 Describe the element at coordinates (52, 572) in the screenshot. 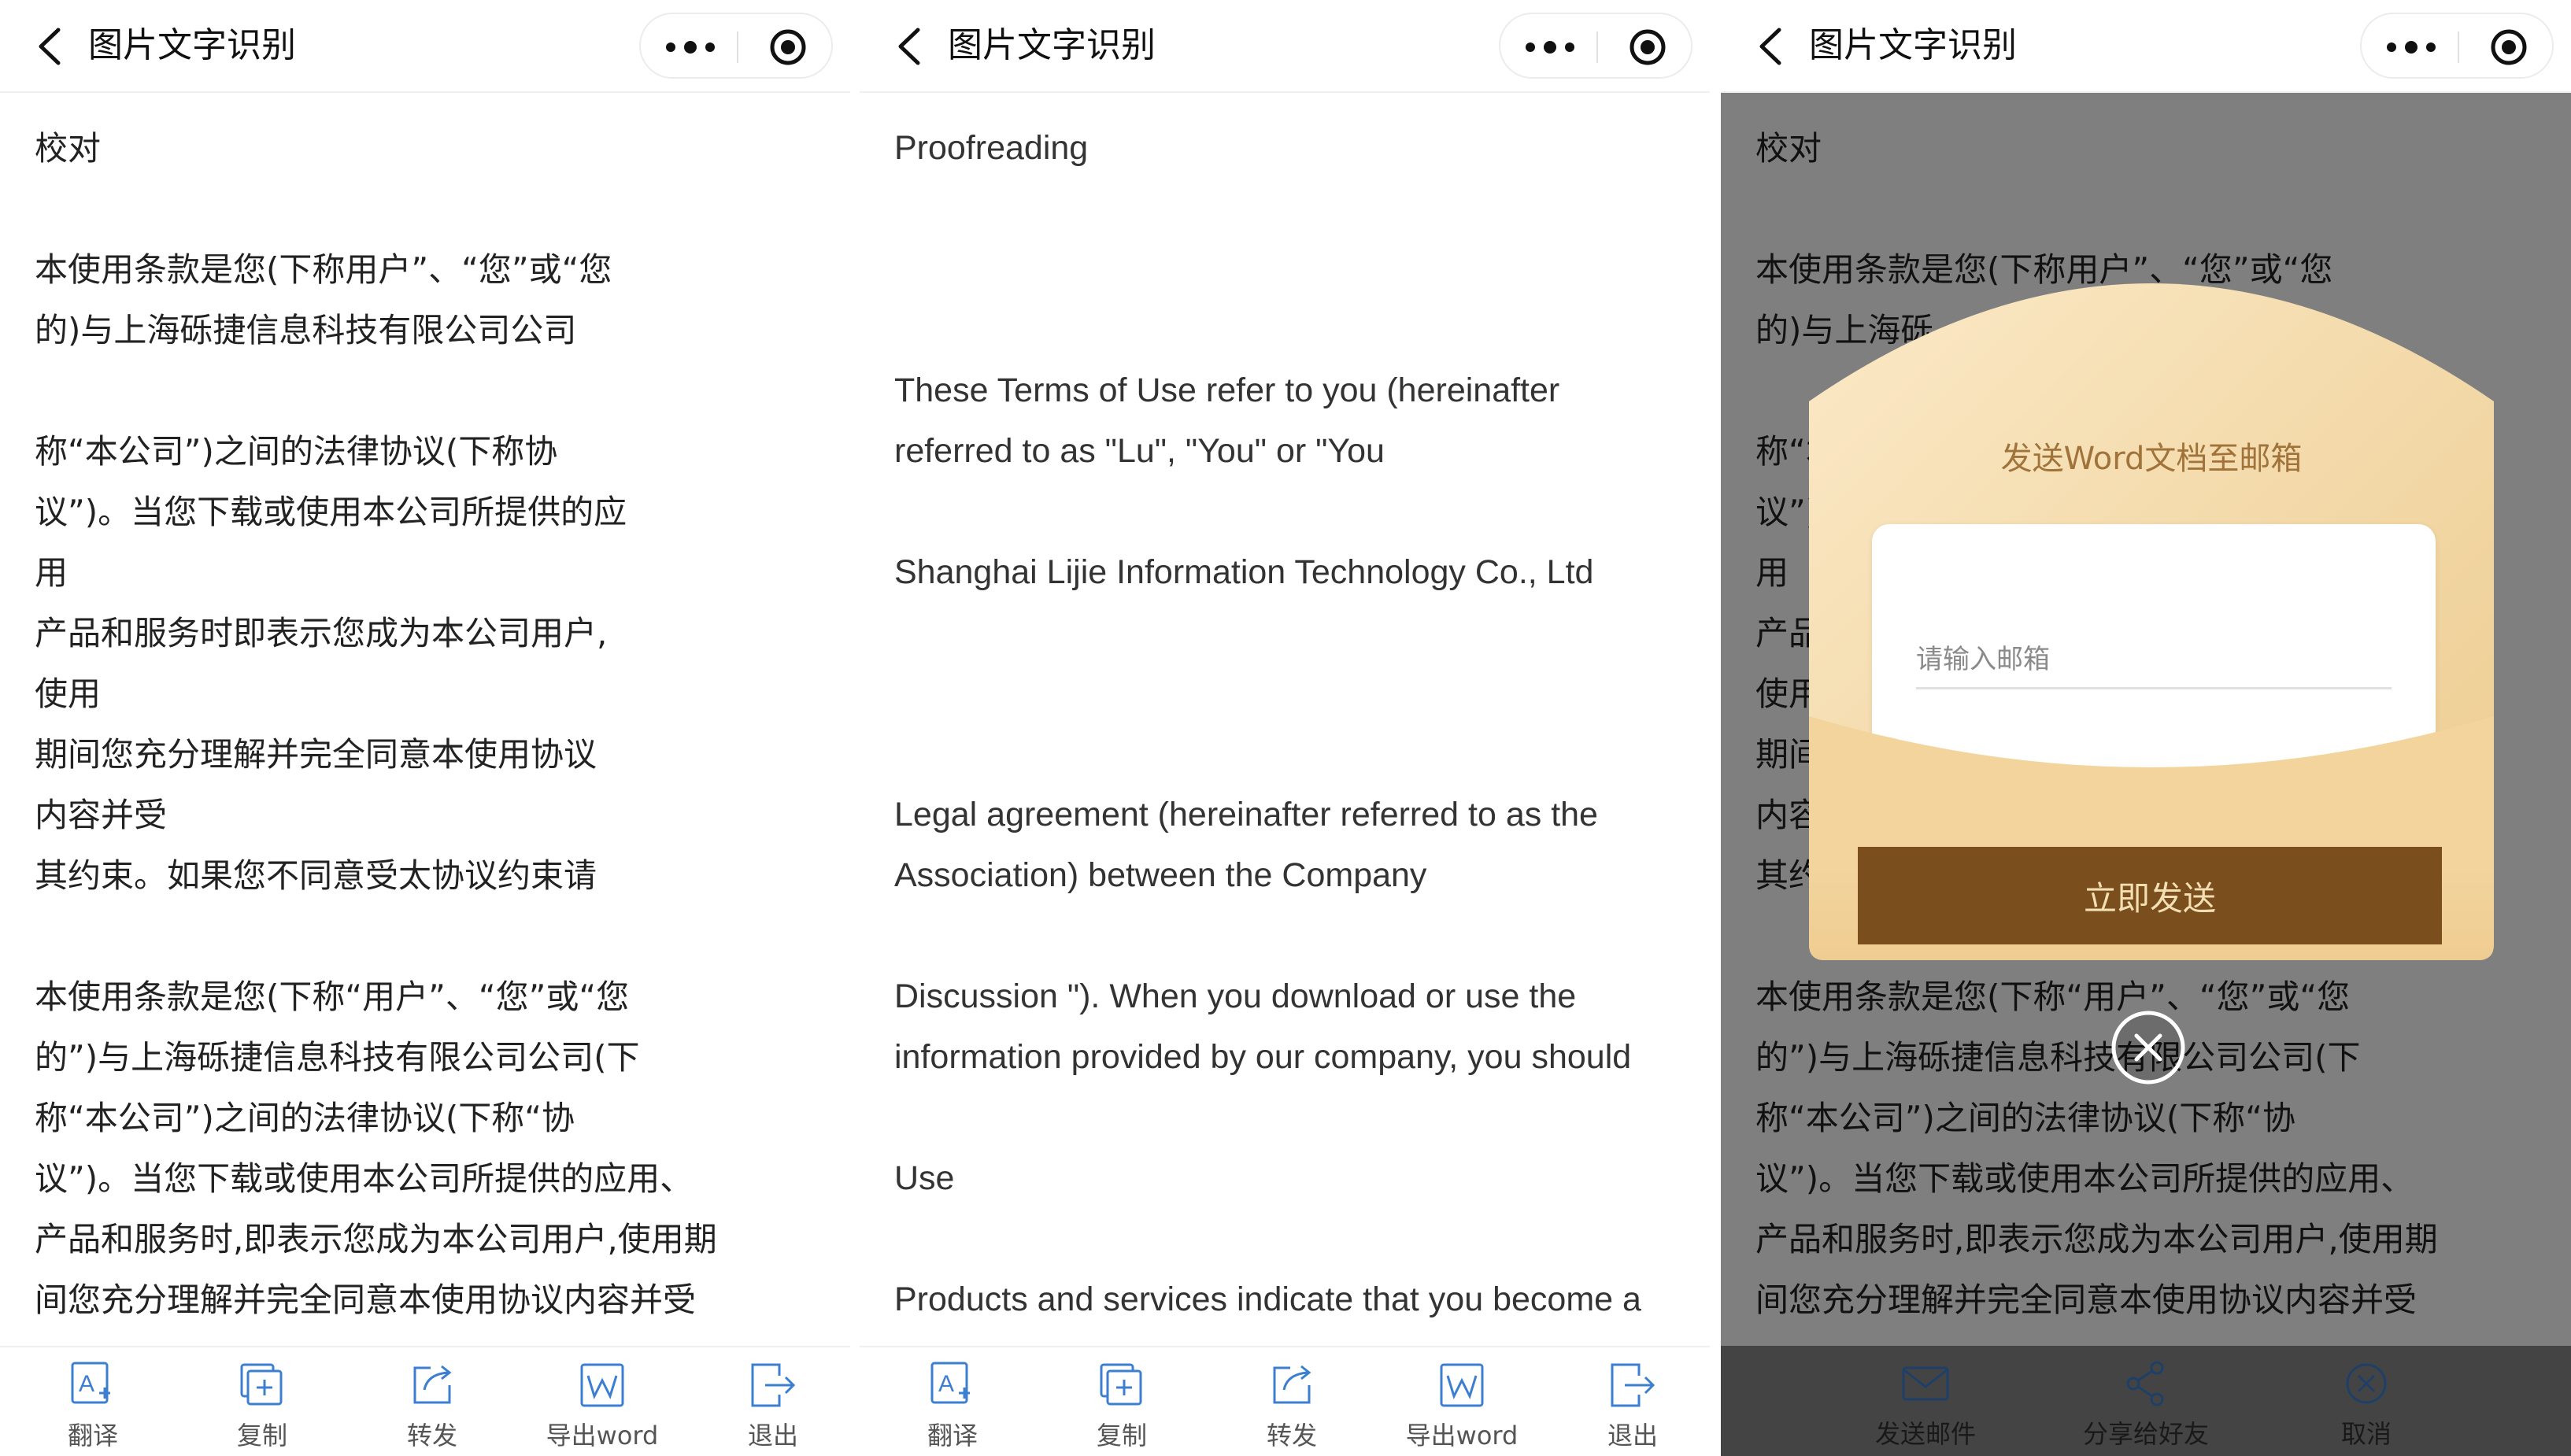

I see `text-line: 用` at that location.